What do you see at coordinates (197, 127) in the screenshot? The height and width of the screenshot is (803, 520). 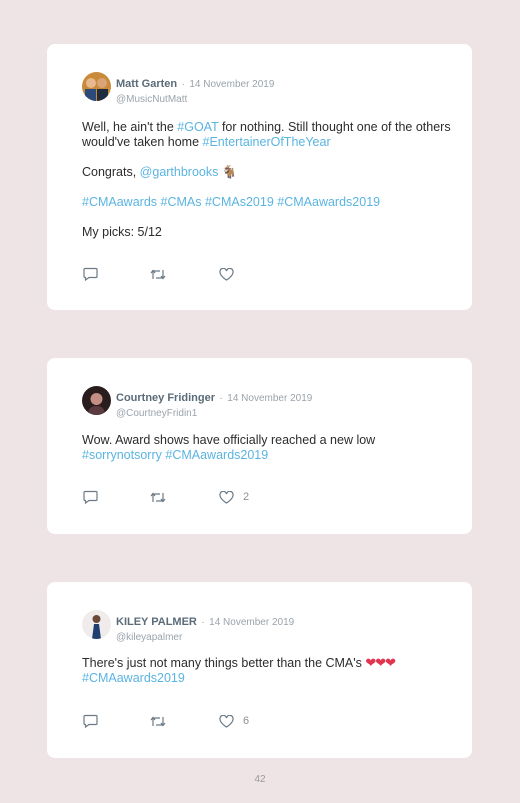 I see `hashtag-link: #GOAT` at bounding box center [197, 127].